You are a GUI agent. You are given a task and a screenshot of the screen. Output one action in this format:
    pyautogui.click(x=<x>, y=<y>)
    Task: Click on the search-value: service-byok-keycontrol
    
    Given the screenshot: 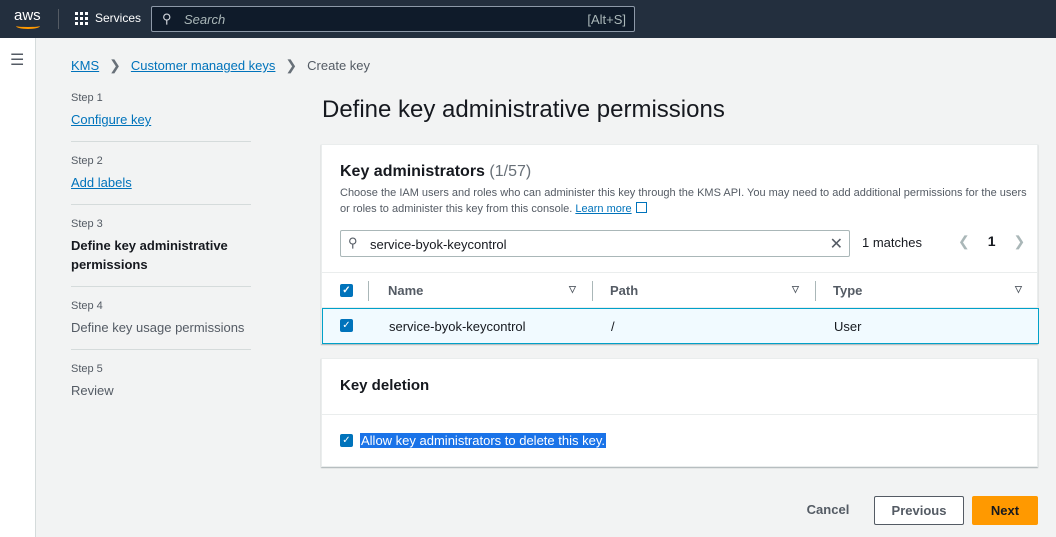 What is the action you would take?
    pyautogui.click(x=438, y=244)
    